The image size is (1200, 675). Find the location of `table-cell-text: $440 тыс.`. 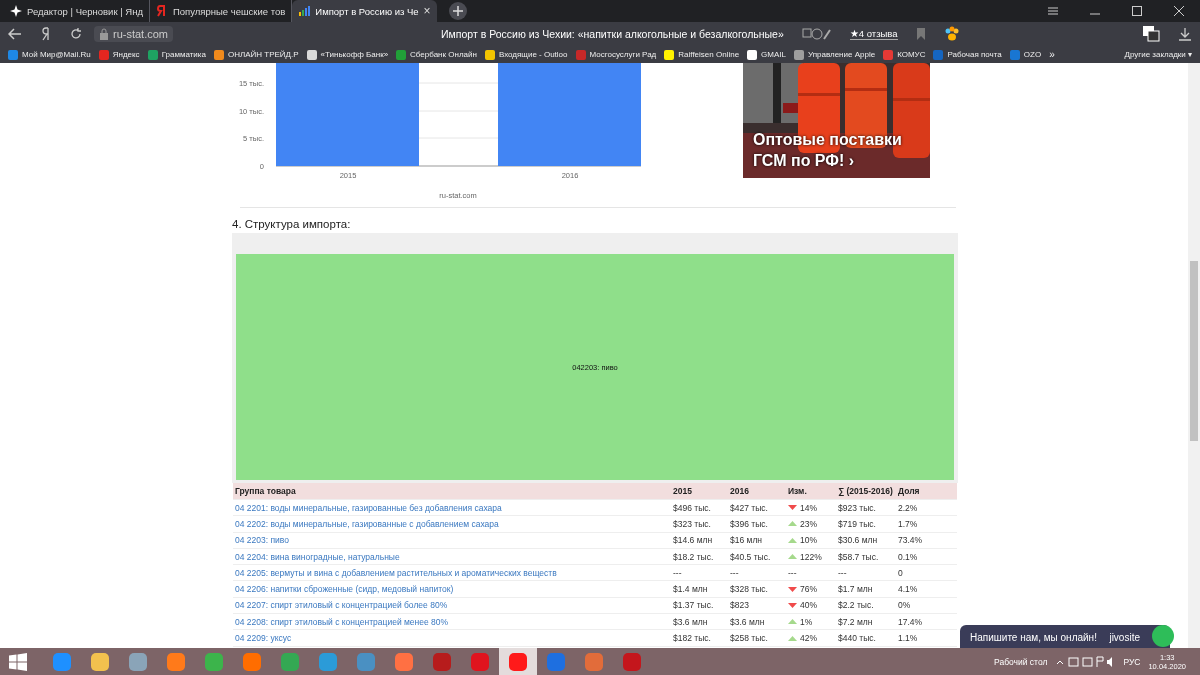

table-cell-text: $440 тыс. is located at coordinates (857, 638).